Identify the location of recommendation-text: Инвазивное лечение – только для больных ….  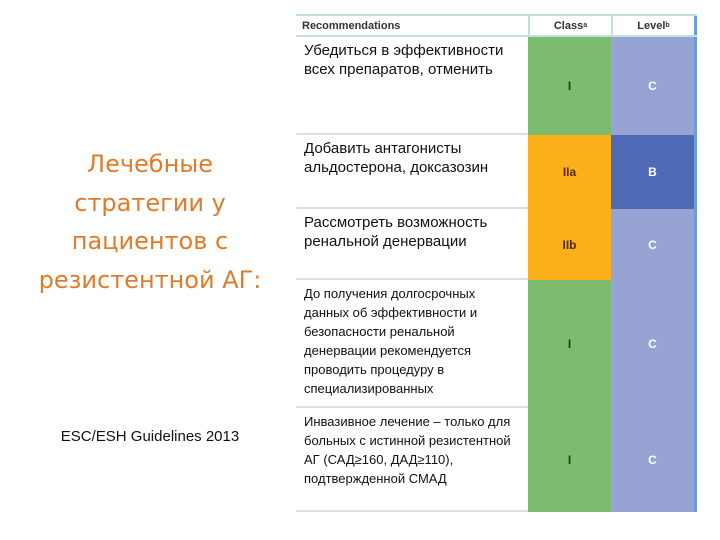
(412, 460).